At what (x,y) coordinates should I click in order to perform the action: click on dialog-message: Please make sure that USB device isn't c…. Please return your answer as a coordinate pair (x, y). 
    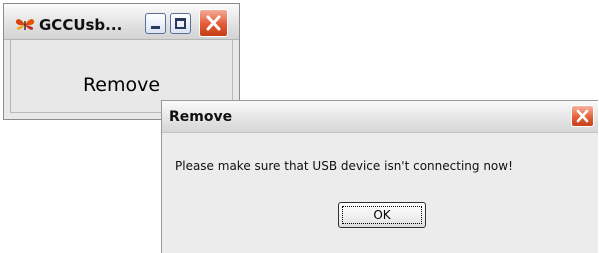
    Looking at the image, I should click on (344, 166).